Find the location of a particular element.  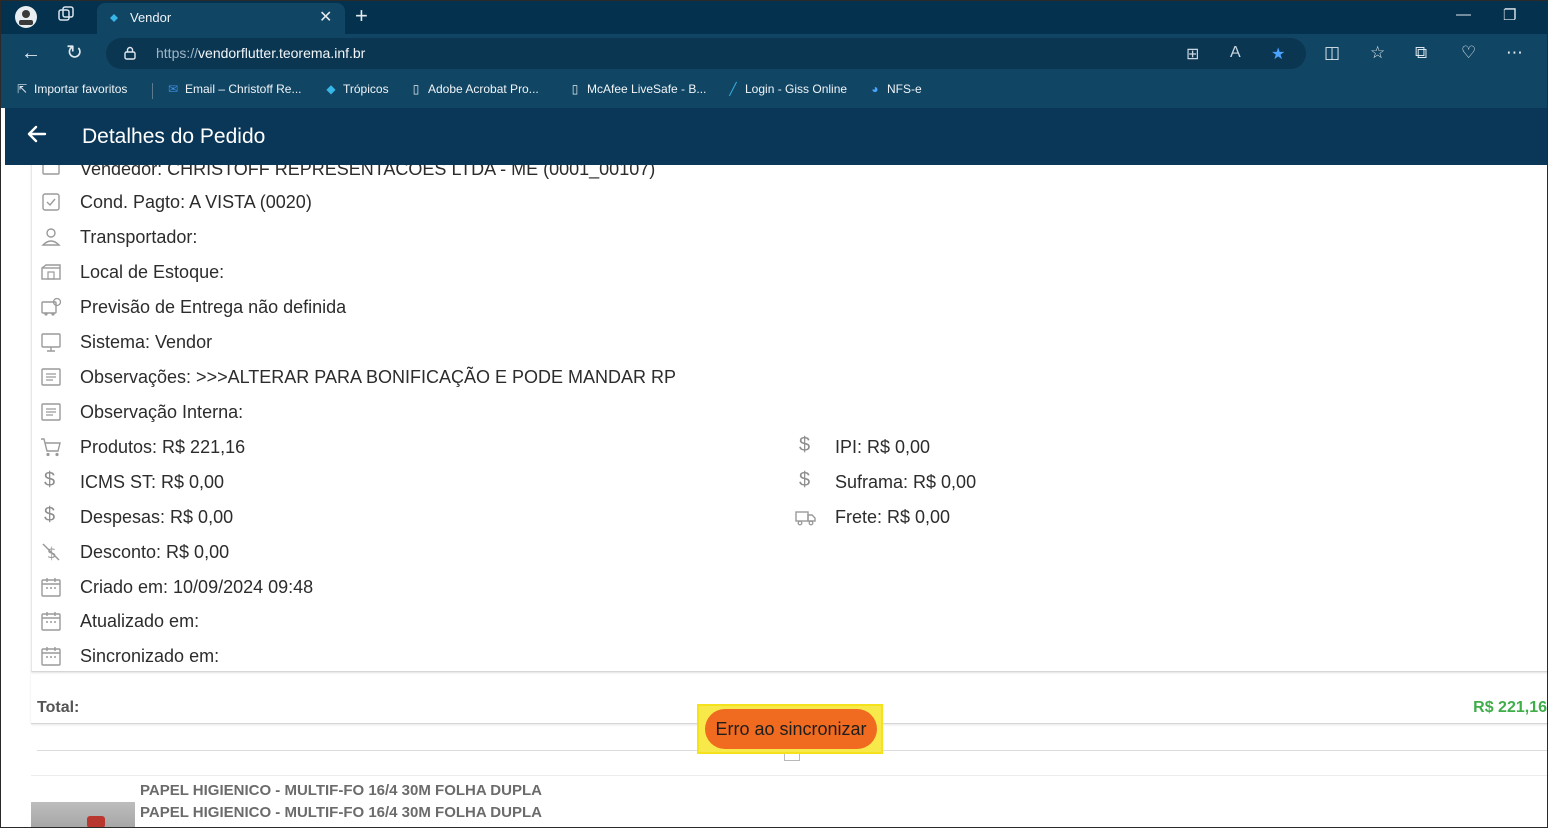

seller-icon is located at coordinates (51, 170).